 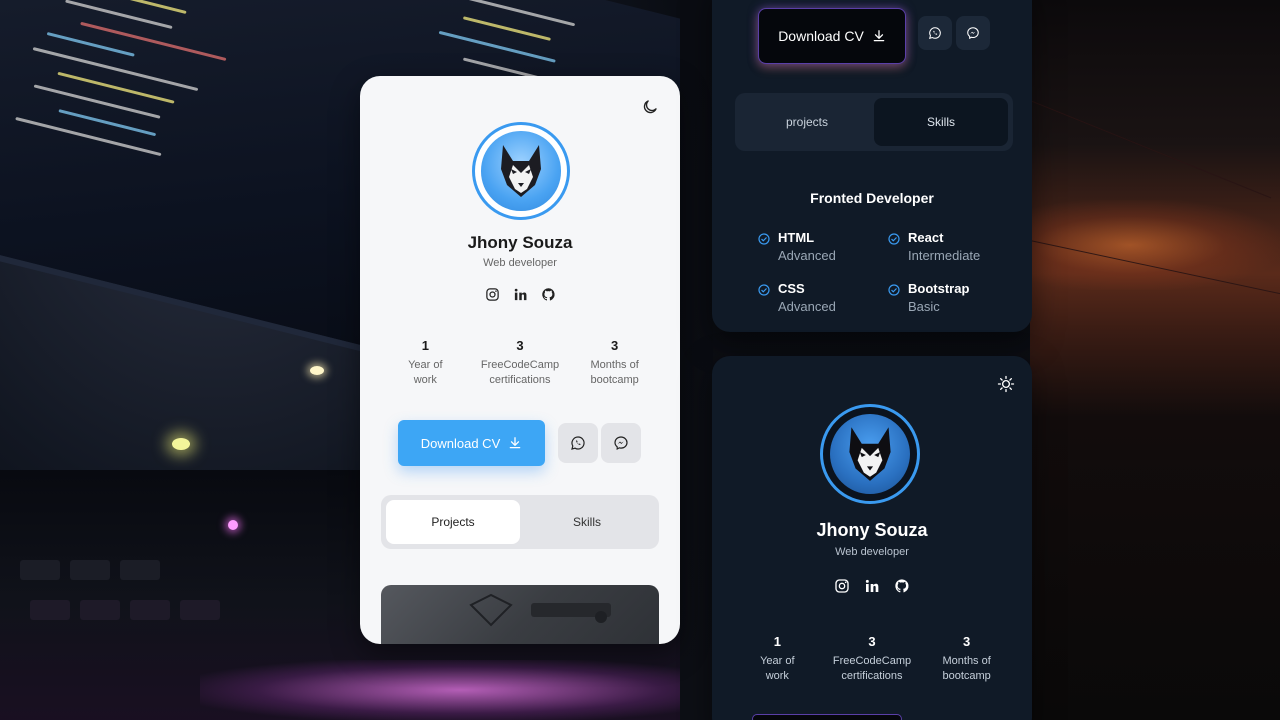 What do you see at coordinates (233, 525) in the screenshot?
I see `magenta-led` at bounding box center [233, 525].